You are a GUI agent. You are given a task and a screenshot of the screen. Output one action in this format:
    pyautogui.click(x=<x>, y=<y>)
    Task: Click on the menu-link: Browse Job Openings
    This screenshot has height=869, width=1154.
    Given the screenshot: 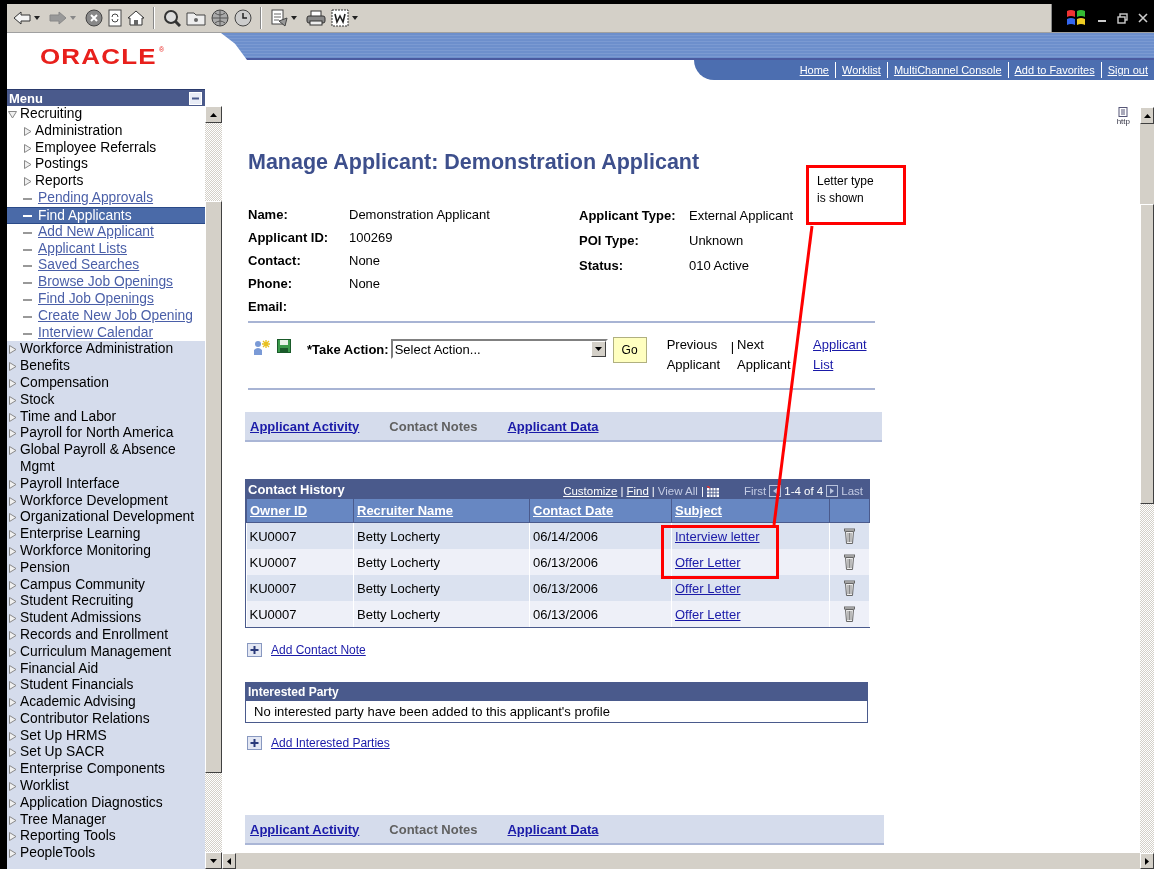 What is the action you would take?
    pyautogui.click(x=106, y=282)
    